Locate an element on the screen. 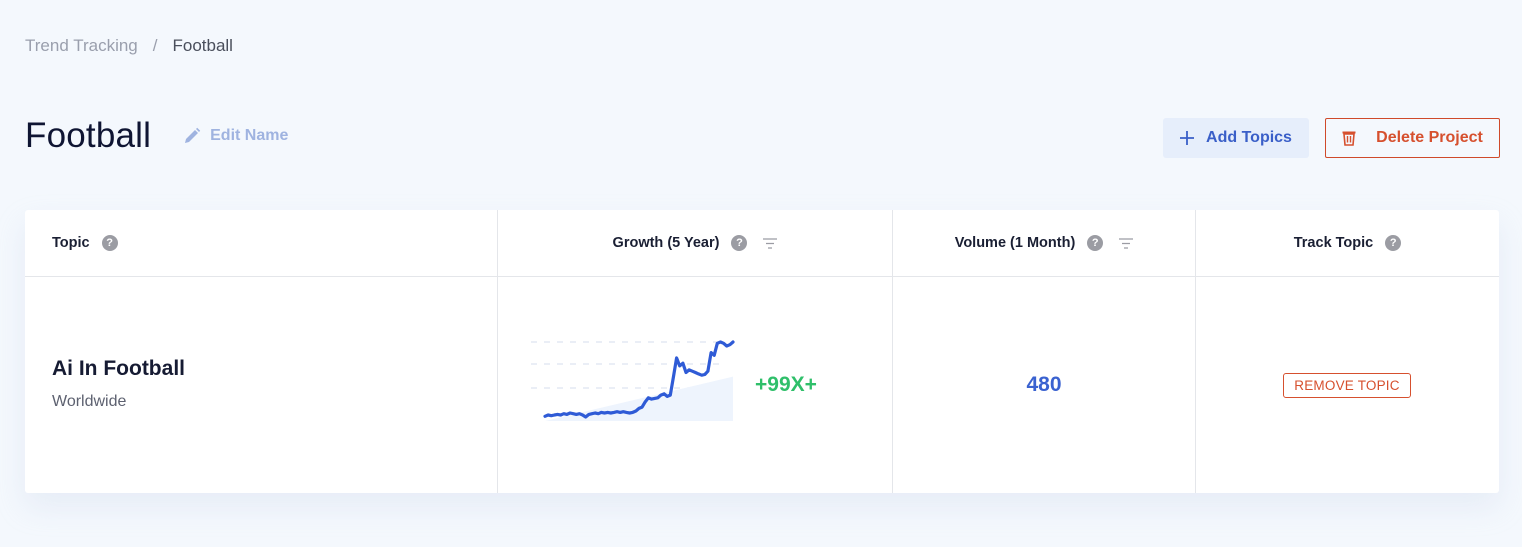  header-volume: Volume (1 Month) ? is located at coordinates (1044, 243).